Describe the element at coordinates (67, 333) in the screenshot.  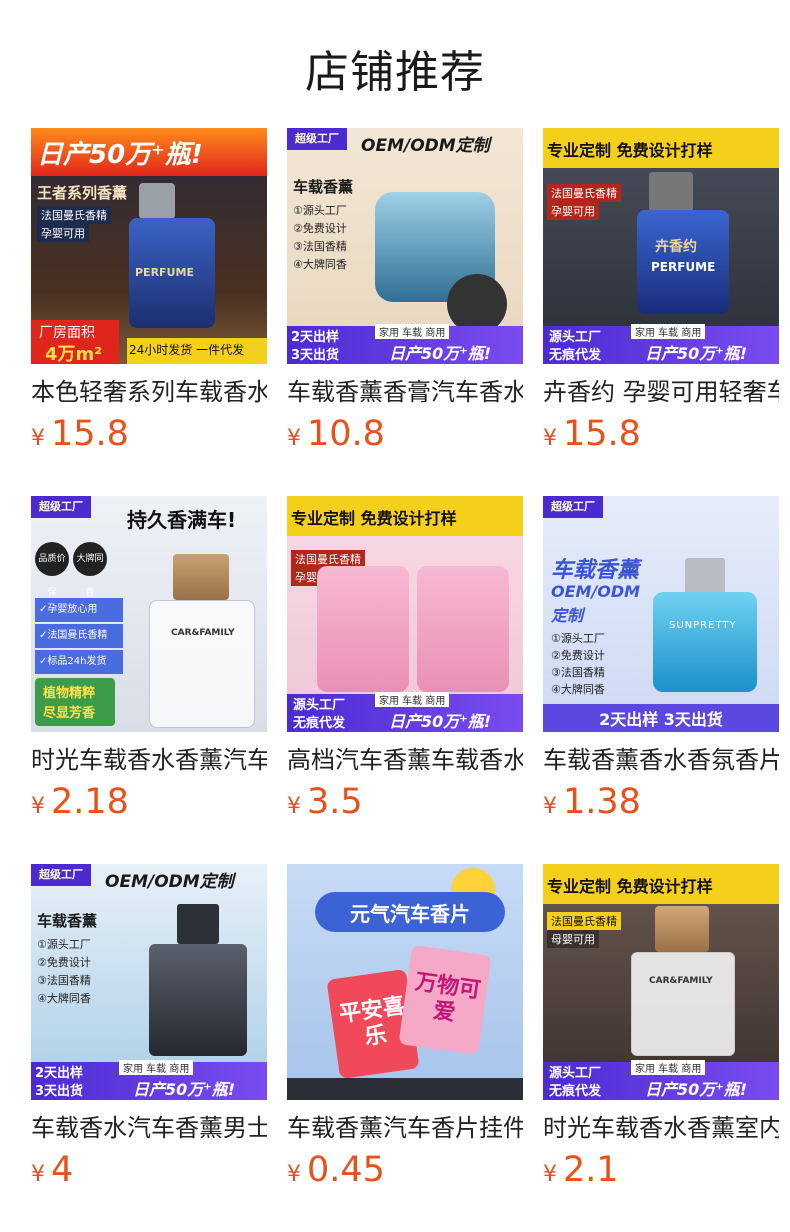
I see `image-area-label: 厂房面积` at that location.